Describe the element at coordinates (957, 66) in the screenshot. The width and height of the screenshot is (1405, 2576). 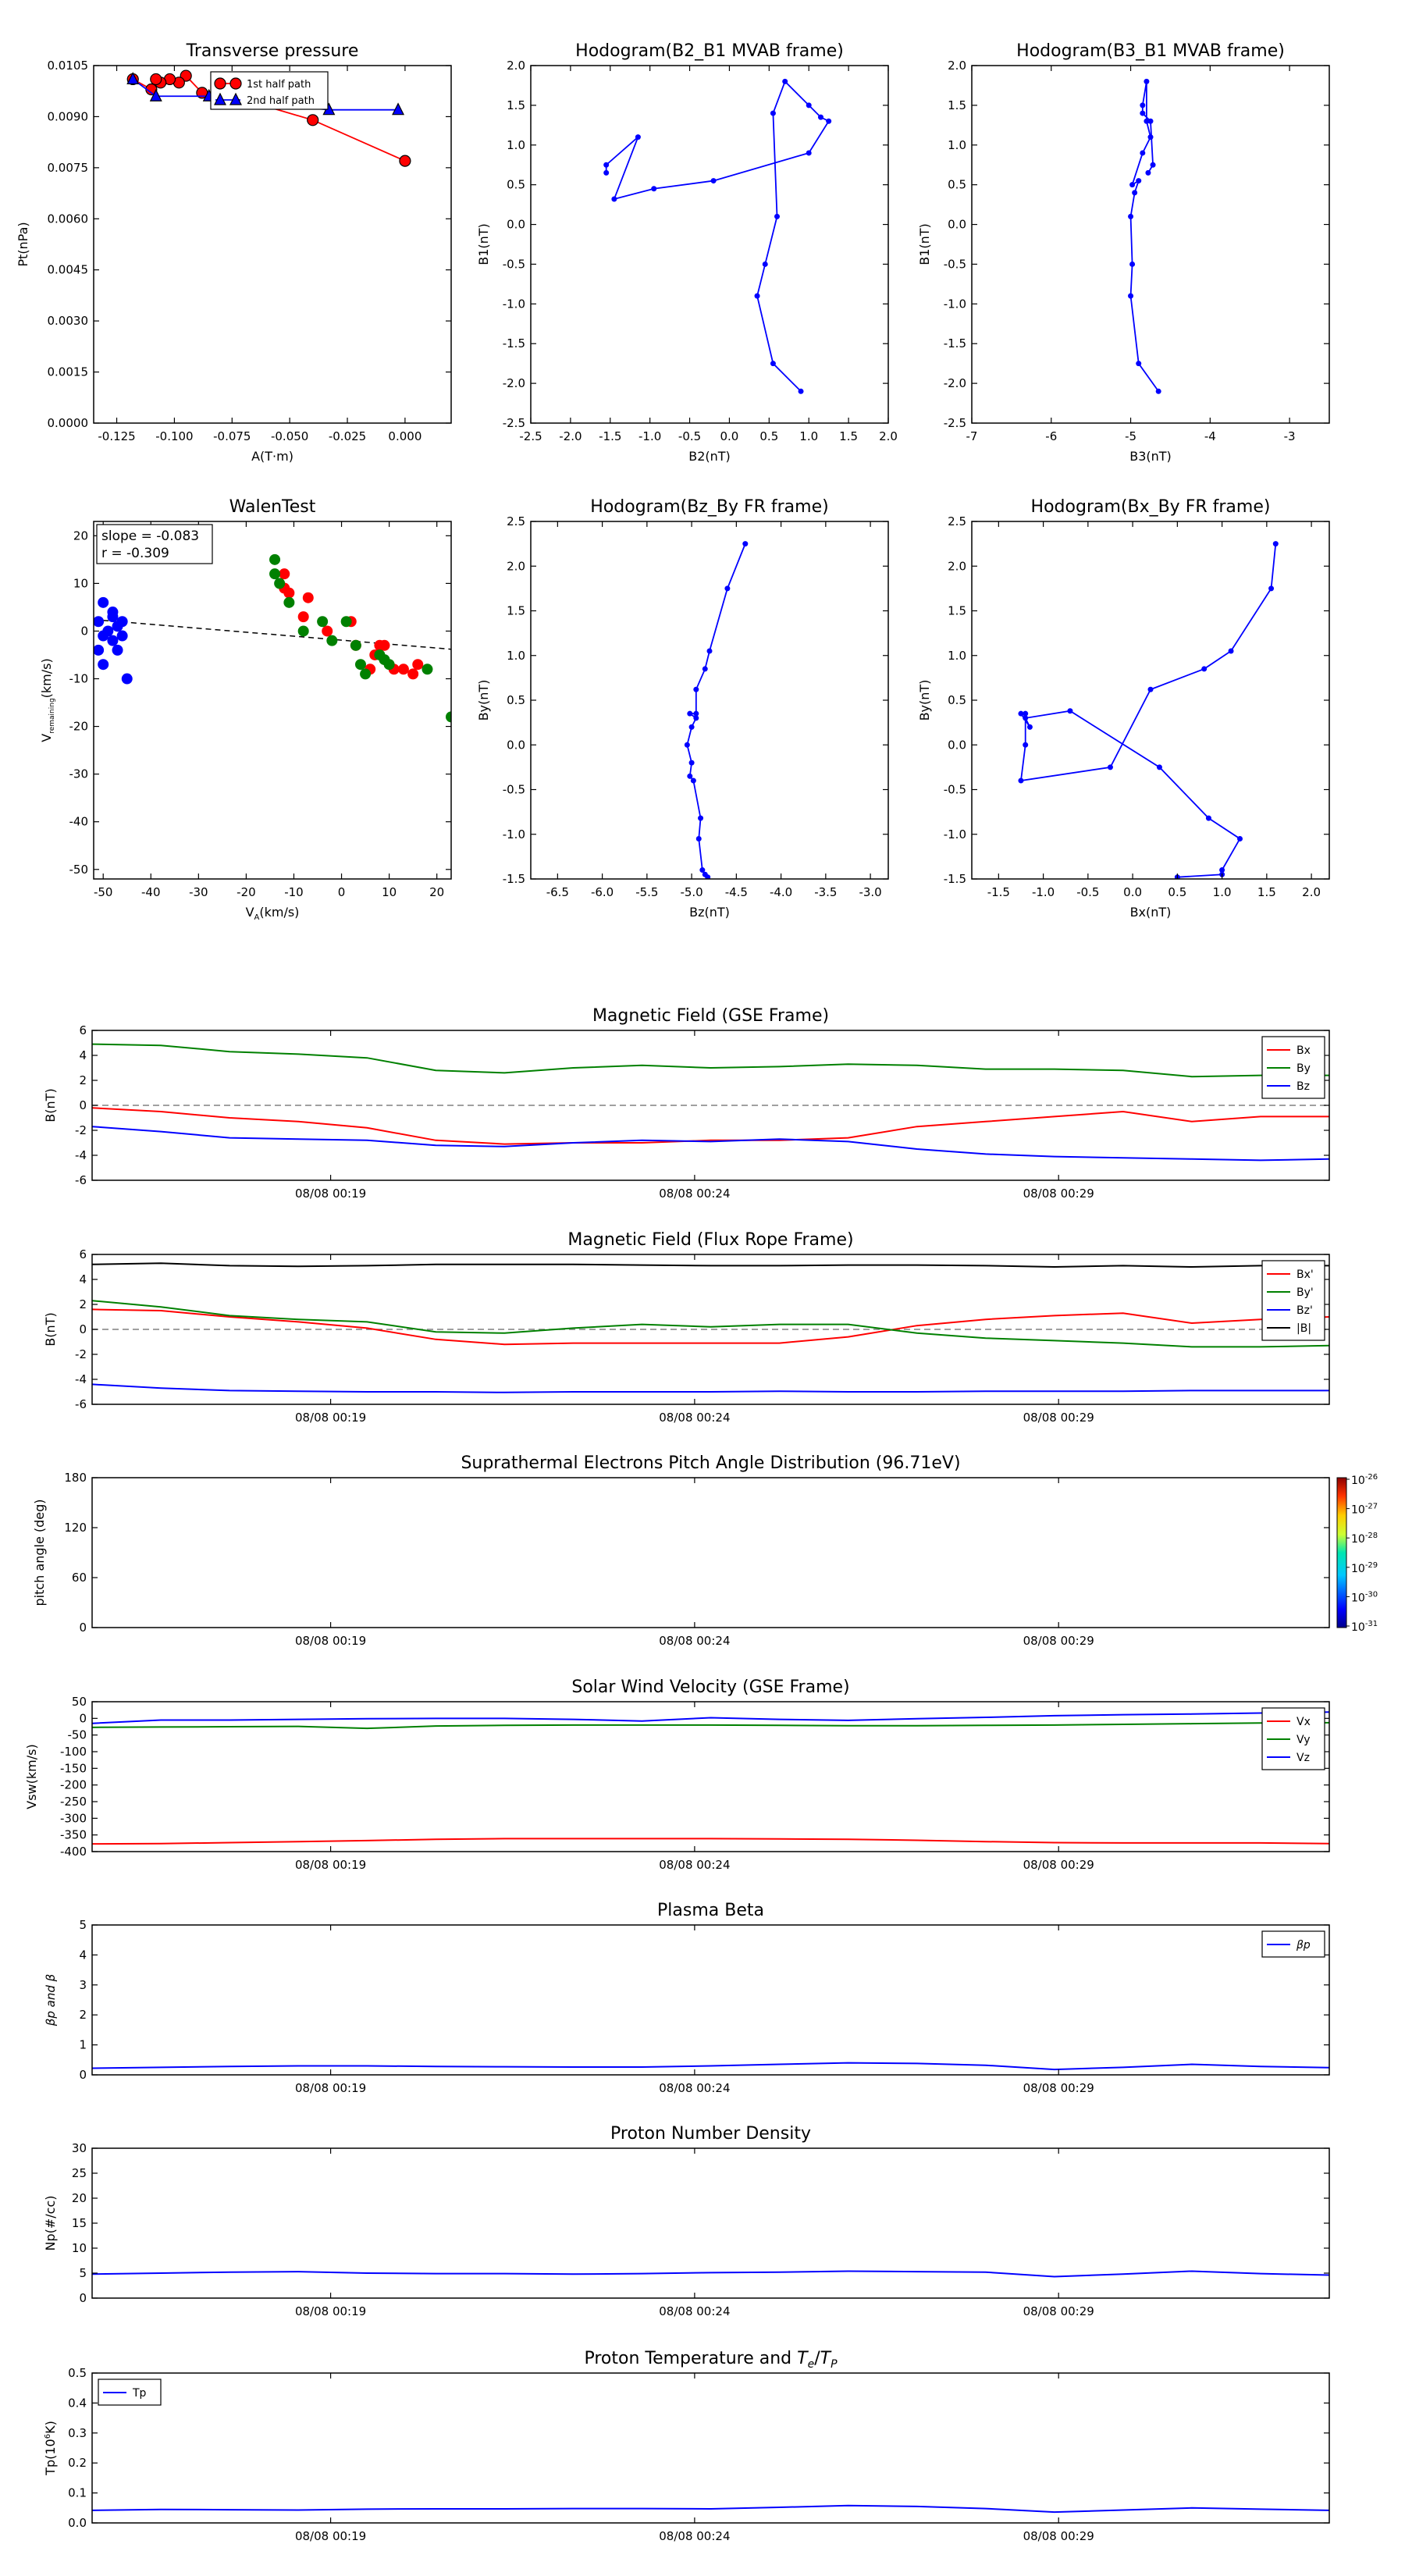
I see `y-tick-label: 2.0` at that location.